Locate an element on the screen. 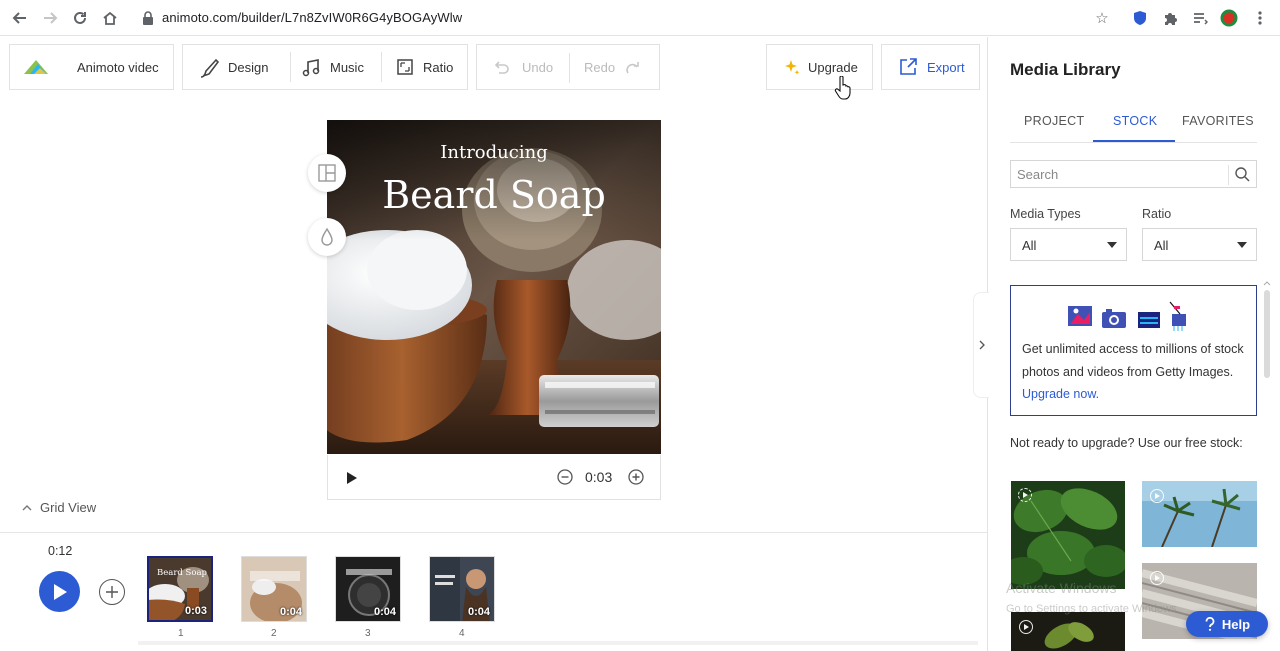 The width and height of the screenshot is (1280, 651). sparkle-icon is located at coordinates (792, 68).